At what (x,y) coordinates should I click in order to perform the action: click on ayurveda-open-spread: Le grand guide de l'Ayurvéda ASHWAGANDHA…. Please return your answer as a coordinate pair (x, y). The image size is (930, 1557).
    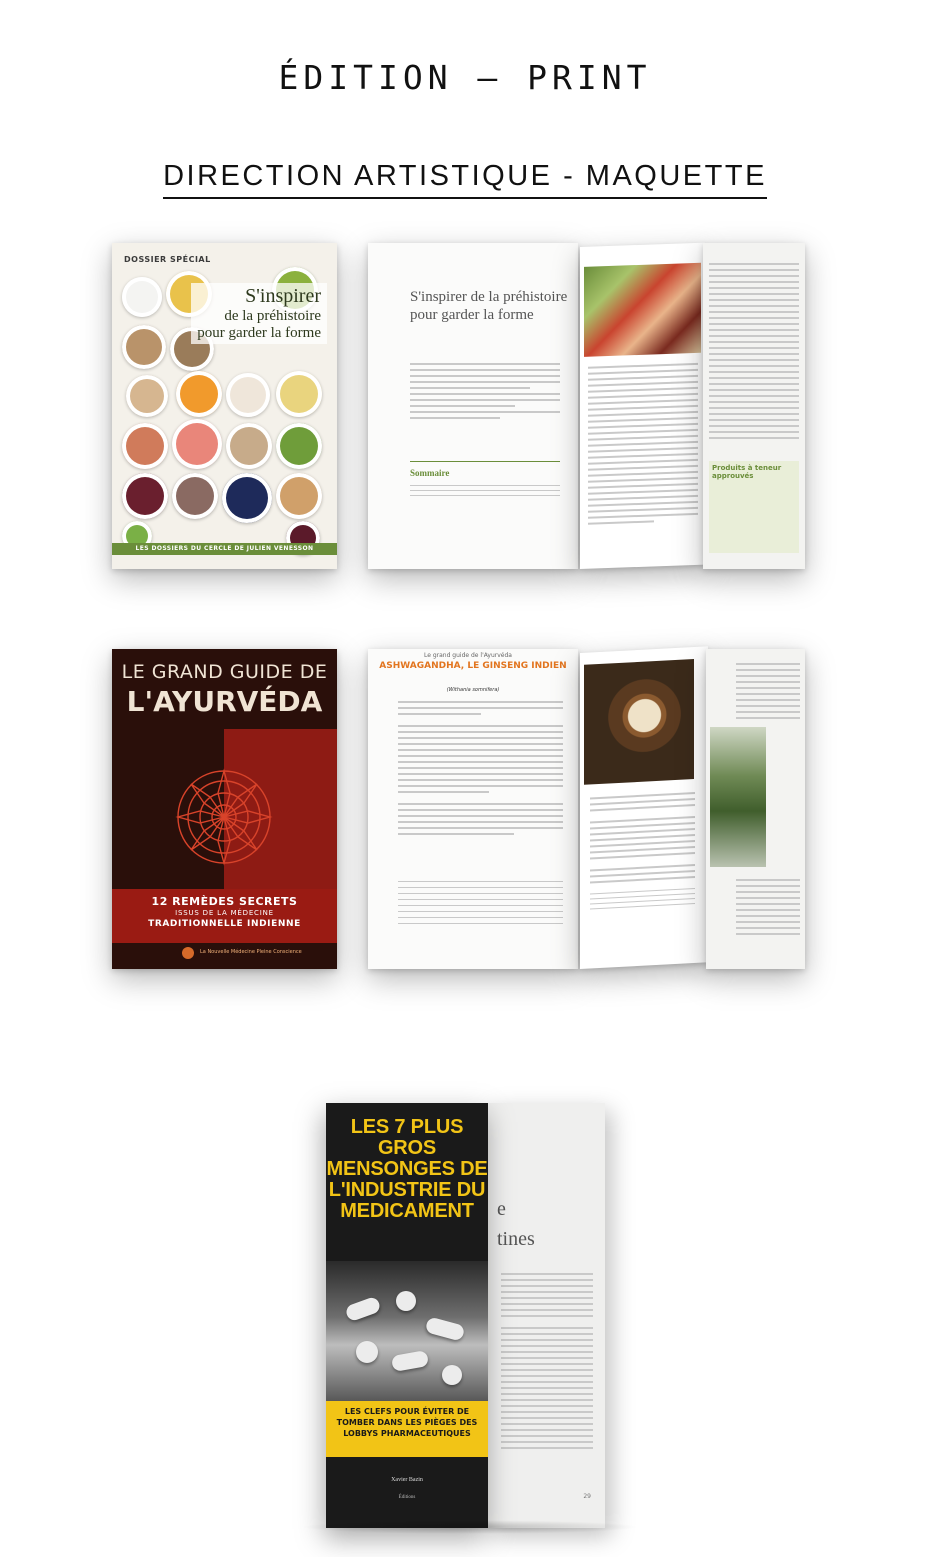
    Looking at the image, I should click on (586, 807).